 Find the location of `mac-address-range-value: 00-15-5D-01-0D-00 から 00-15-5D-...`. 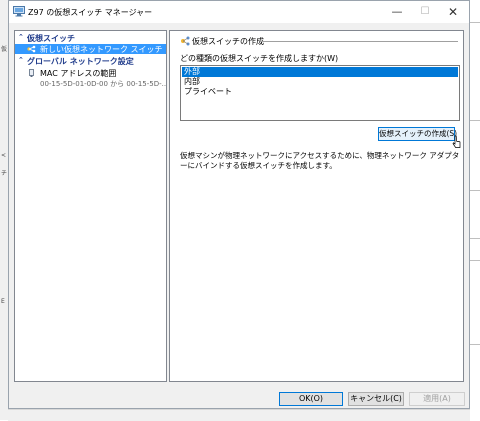

mac-address-range-value: 00-15-5D-01-0D-00 から 00-15-5D-... is located at coordinates (103, 84).